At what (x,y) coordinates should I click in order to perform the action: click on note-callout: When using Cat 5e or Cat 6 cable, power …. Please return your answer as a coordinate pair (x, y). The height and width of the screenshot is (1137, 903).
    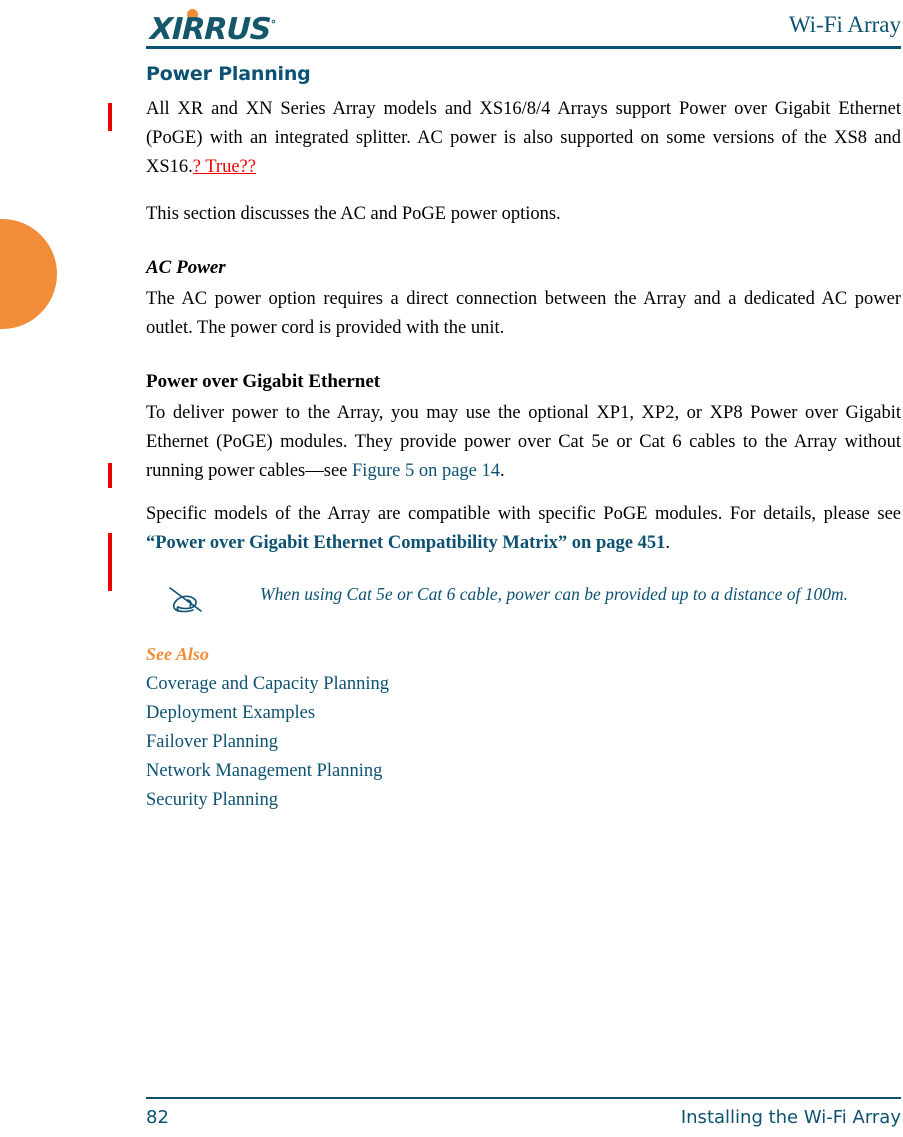
    Looking at the image, I should click on (523, 600).